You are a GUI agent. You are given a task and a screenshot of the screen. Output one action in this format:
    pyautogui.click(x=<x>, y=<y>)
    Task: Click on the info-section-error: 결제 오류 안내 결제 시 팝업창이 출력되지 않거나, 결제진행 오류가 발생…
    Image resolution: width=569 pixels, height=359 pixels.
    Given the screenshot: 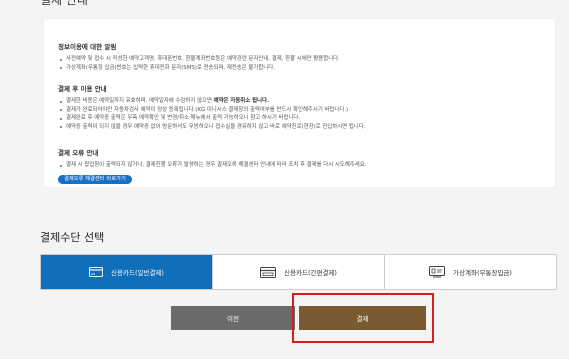 What is the action you would take?
    pyautogui.click(x=302, y=159)
    